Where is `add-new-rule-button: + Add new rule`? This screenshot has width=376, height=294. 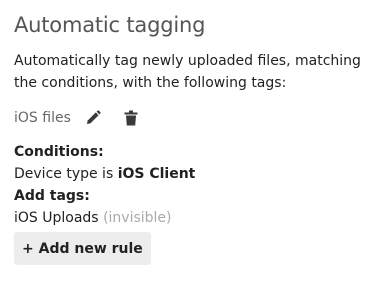 add-new-rule-button: + Add new rule is located at coordinates (82, 248).